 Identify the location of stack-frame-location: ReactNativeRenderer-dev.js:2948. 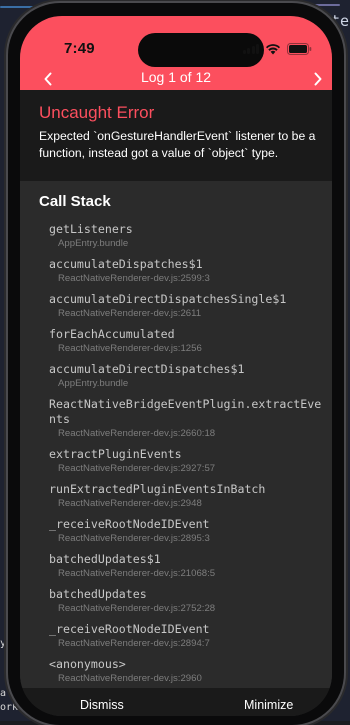
(130, 503).